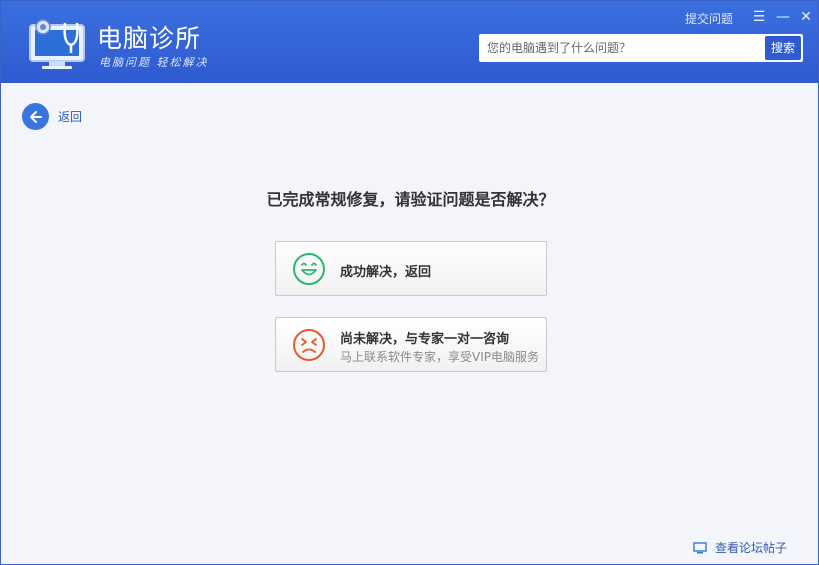  Describe the element at coordinates (35, 116) in the screenshot. I see `back-arrow-icon` at that location.